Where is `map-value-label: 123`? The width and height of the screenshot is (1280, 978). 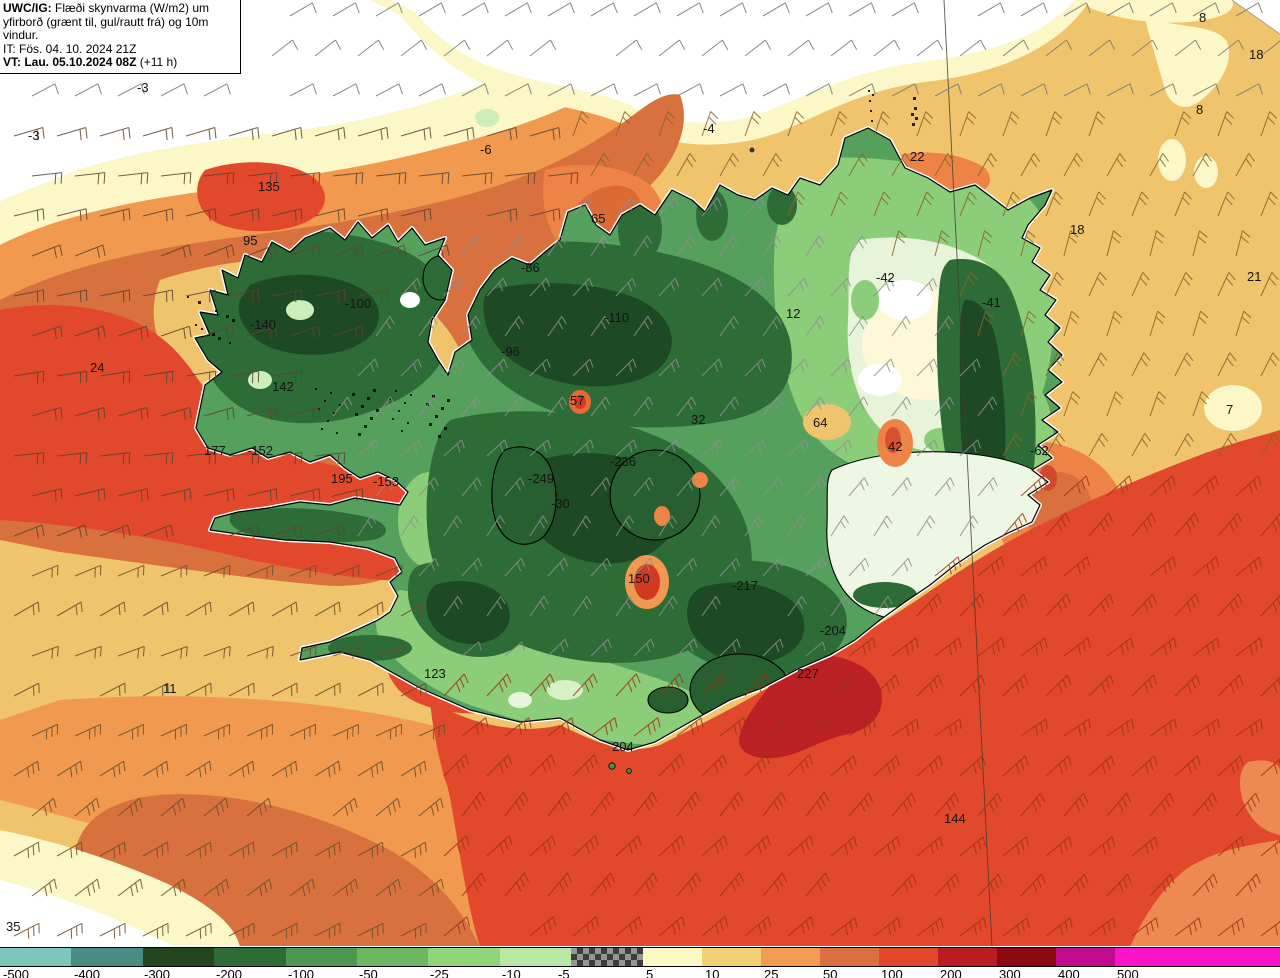 map-value-label: 123 is located at coordinates (435, 673).